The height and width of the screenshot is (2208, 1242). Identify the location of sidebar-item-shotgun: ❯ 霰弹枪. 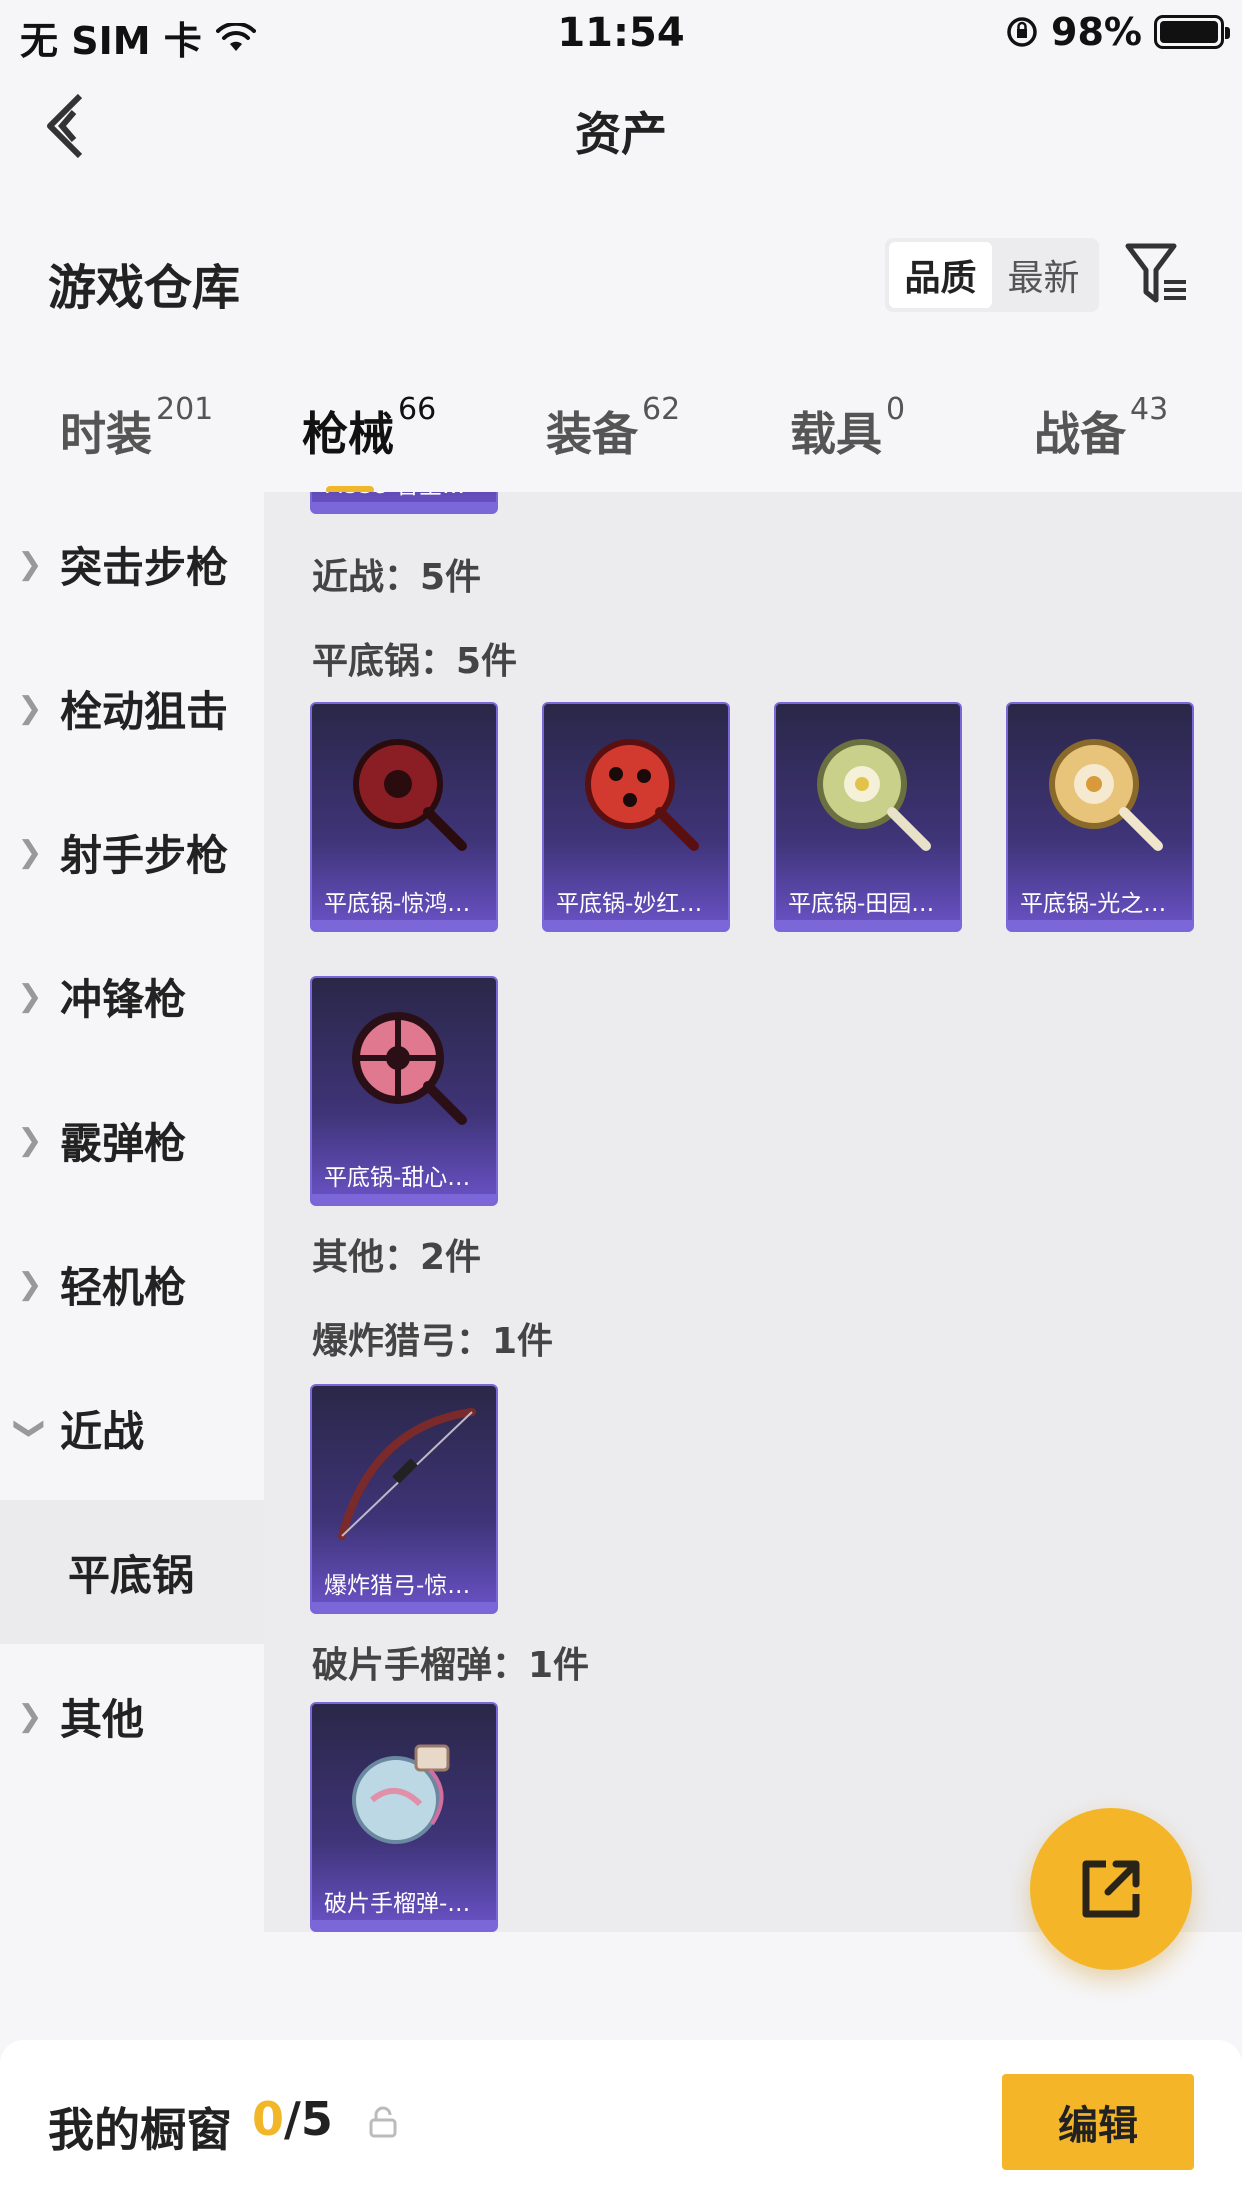
(132, 1140).